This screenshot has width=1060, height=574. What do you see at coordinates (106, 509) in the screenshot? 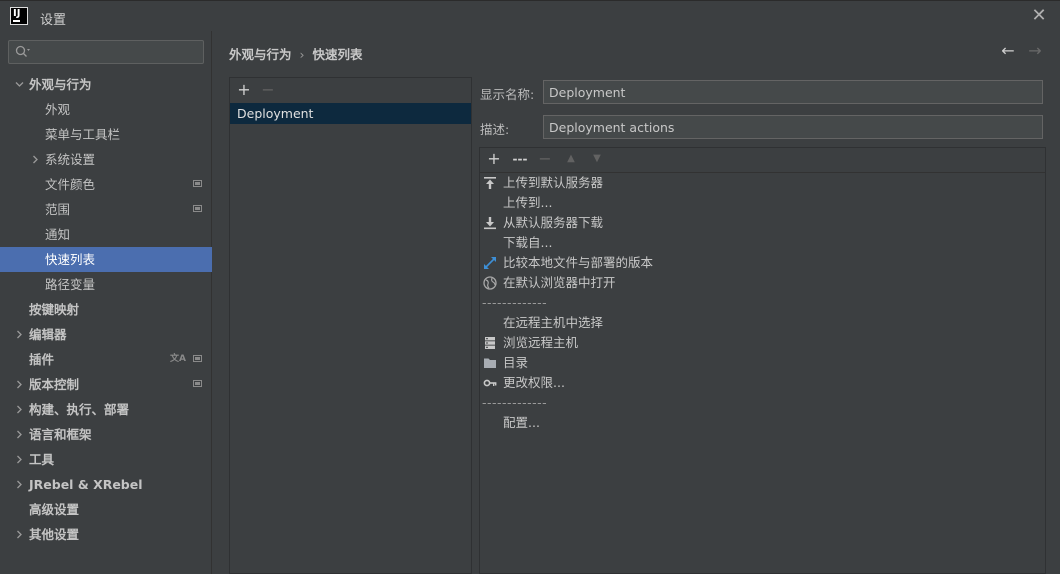
I see `sidebar-item: 高级设置` at bounding box center [106, 509].